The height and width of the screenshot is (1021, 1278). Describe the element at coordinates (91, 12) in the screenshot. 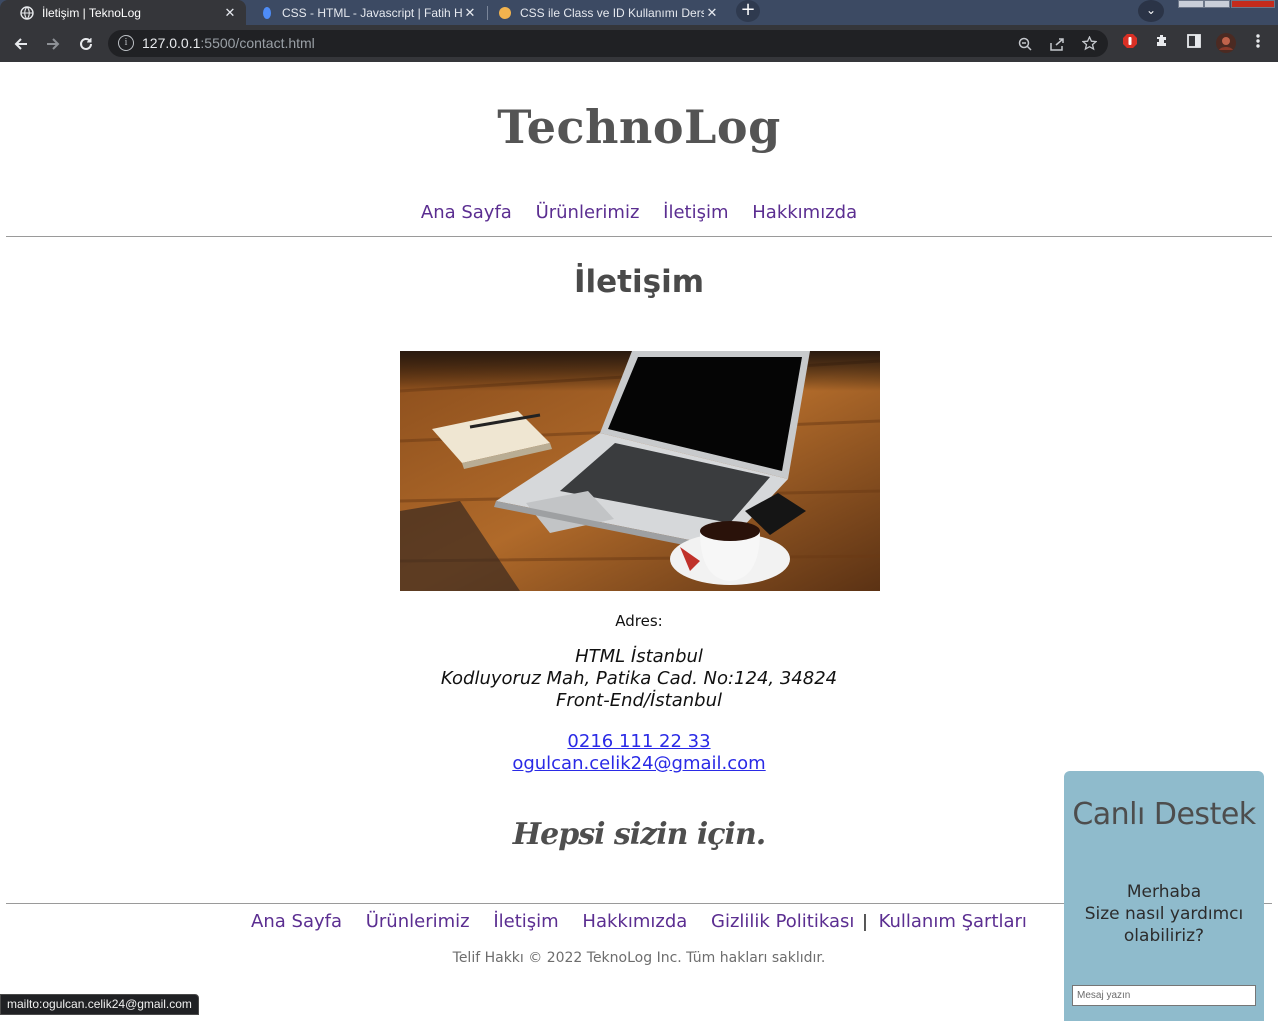

I see `tab-title: İletişim | TeknoLog` at that location.